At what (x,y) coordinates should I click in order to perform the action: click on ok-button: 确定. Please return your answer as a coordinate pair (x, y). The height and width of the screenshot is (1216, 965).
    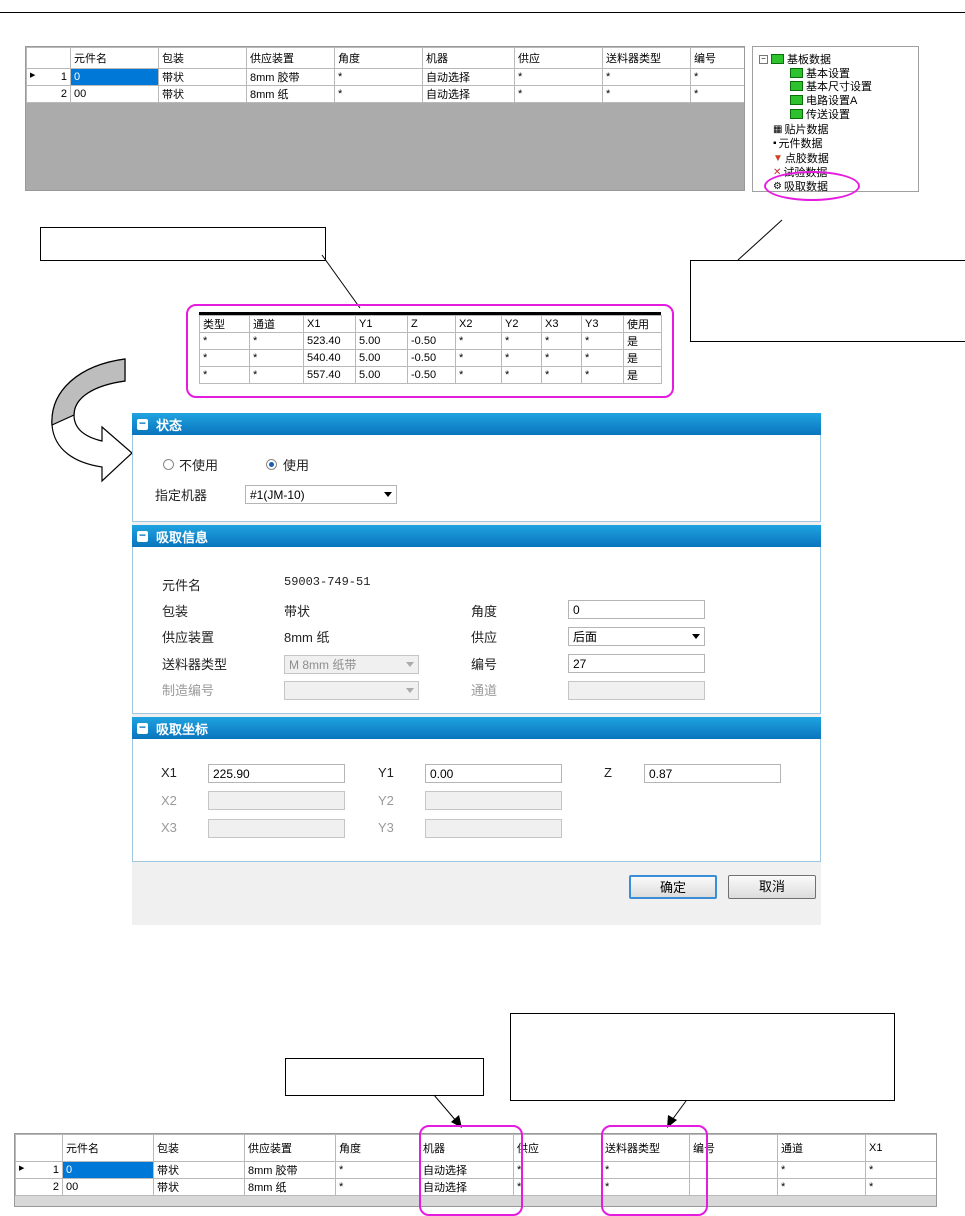
    Looking at the image, I should click on (673, 887).